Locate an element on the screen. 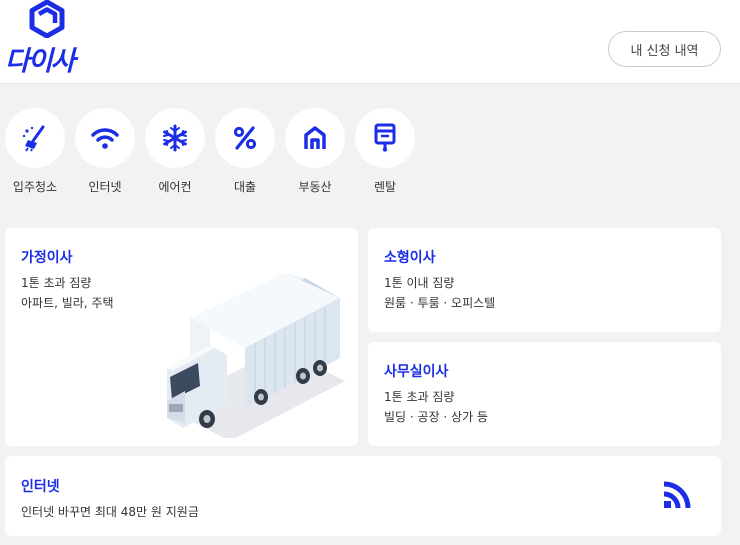 The image size is (740, 545). category-bar: 입주청소 인터넷 에어컨 대출 부동산 렌탈 is located at coordinates (215, 151).